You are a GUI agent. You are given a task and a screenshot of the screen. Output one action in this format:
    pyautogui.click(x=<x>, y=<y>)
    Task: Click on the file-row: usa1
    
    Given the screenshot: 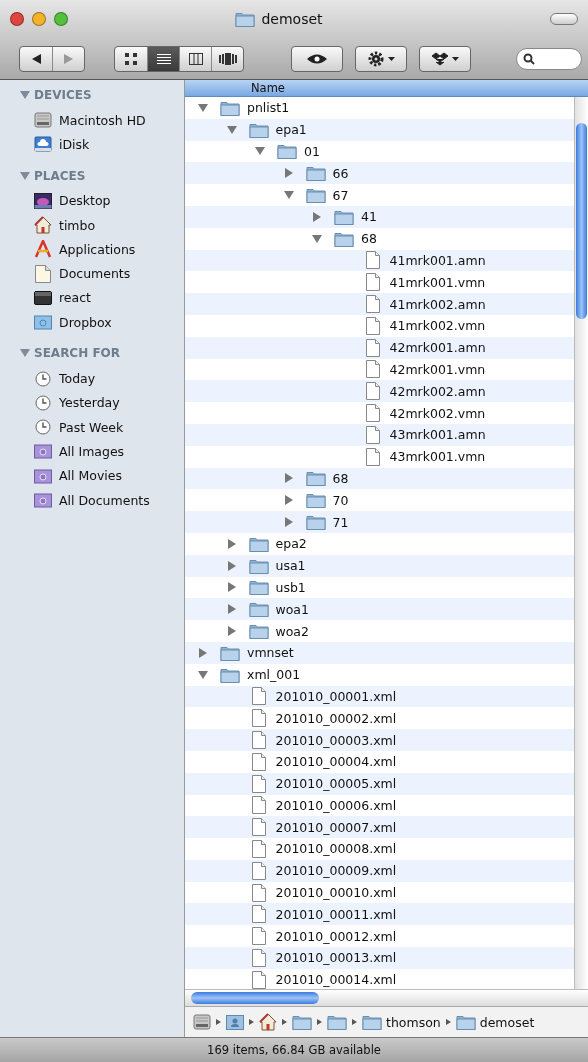 What is the action you would take?
    pyautogui.click(x=379, y=565)
    